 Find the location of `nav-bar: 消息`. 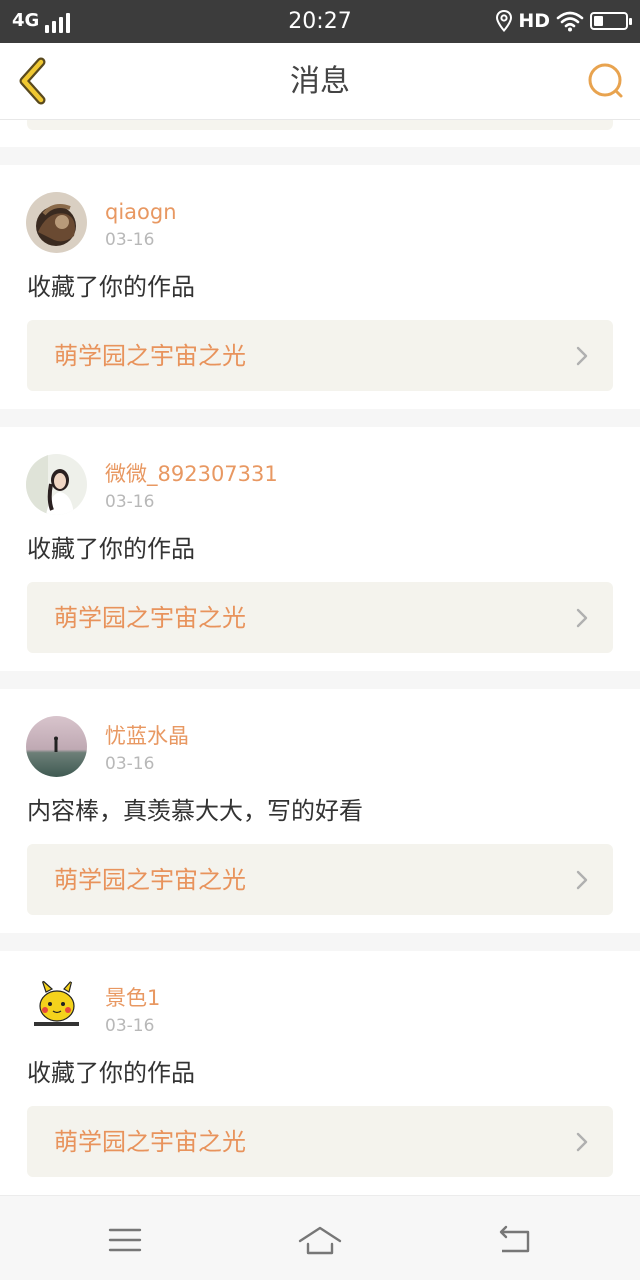

nav-bar: 消息 is located at coordinates (320, 81).